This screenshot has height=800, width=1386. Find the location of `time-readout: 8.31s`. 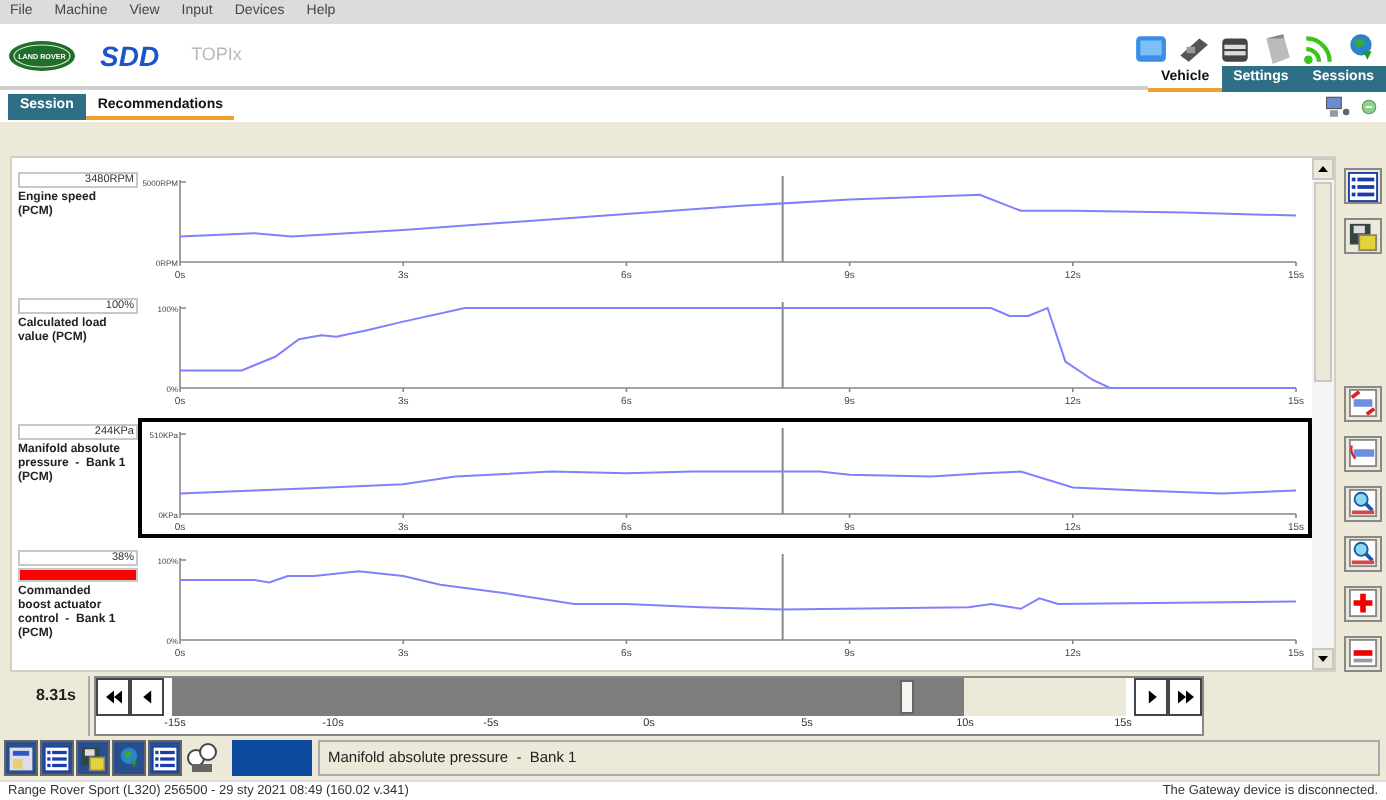

time-readout: 8.31s is located at coordinates (45, 706).